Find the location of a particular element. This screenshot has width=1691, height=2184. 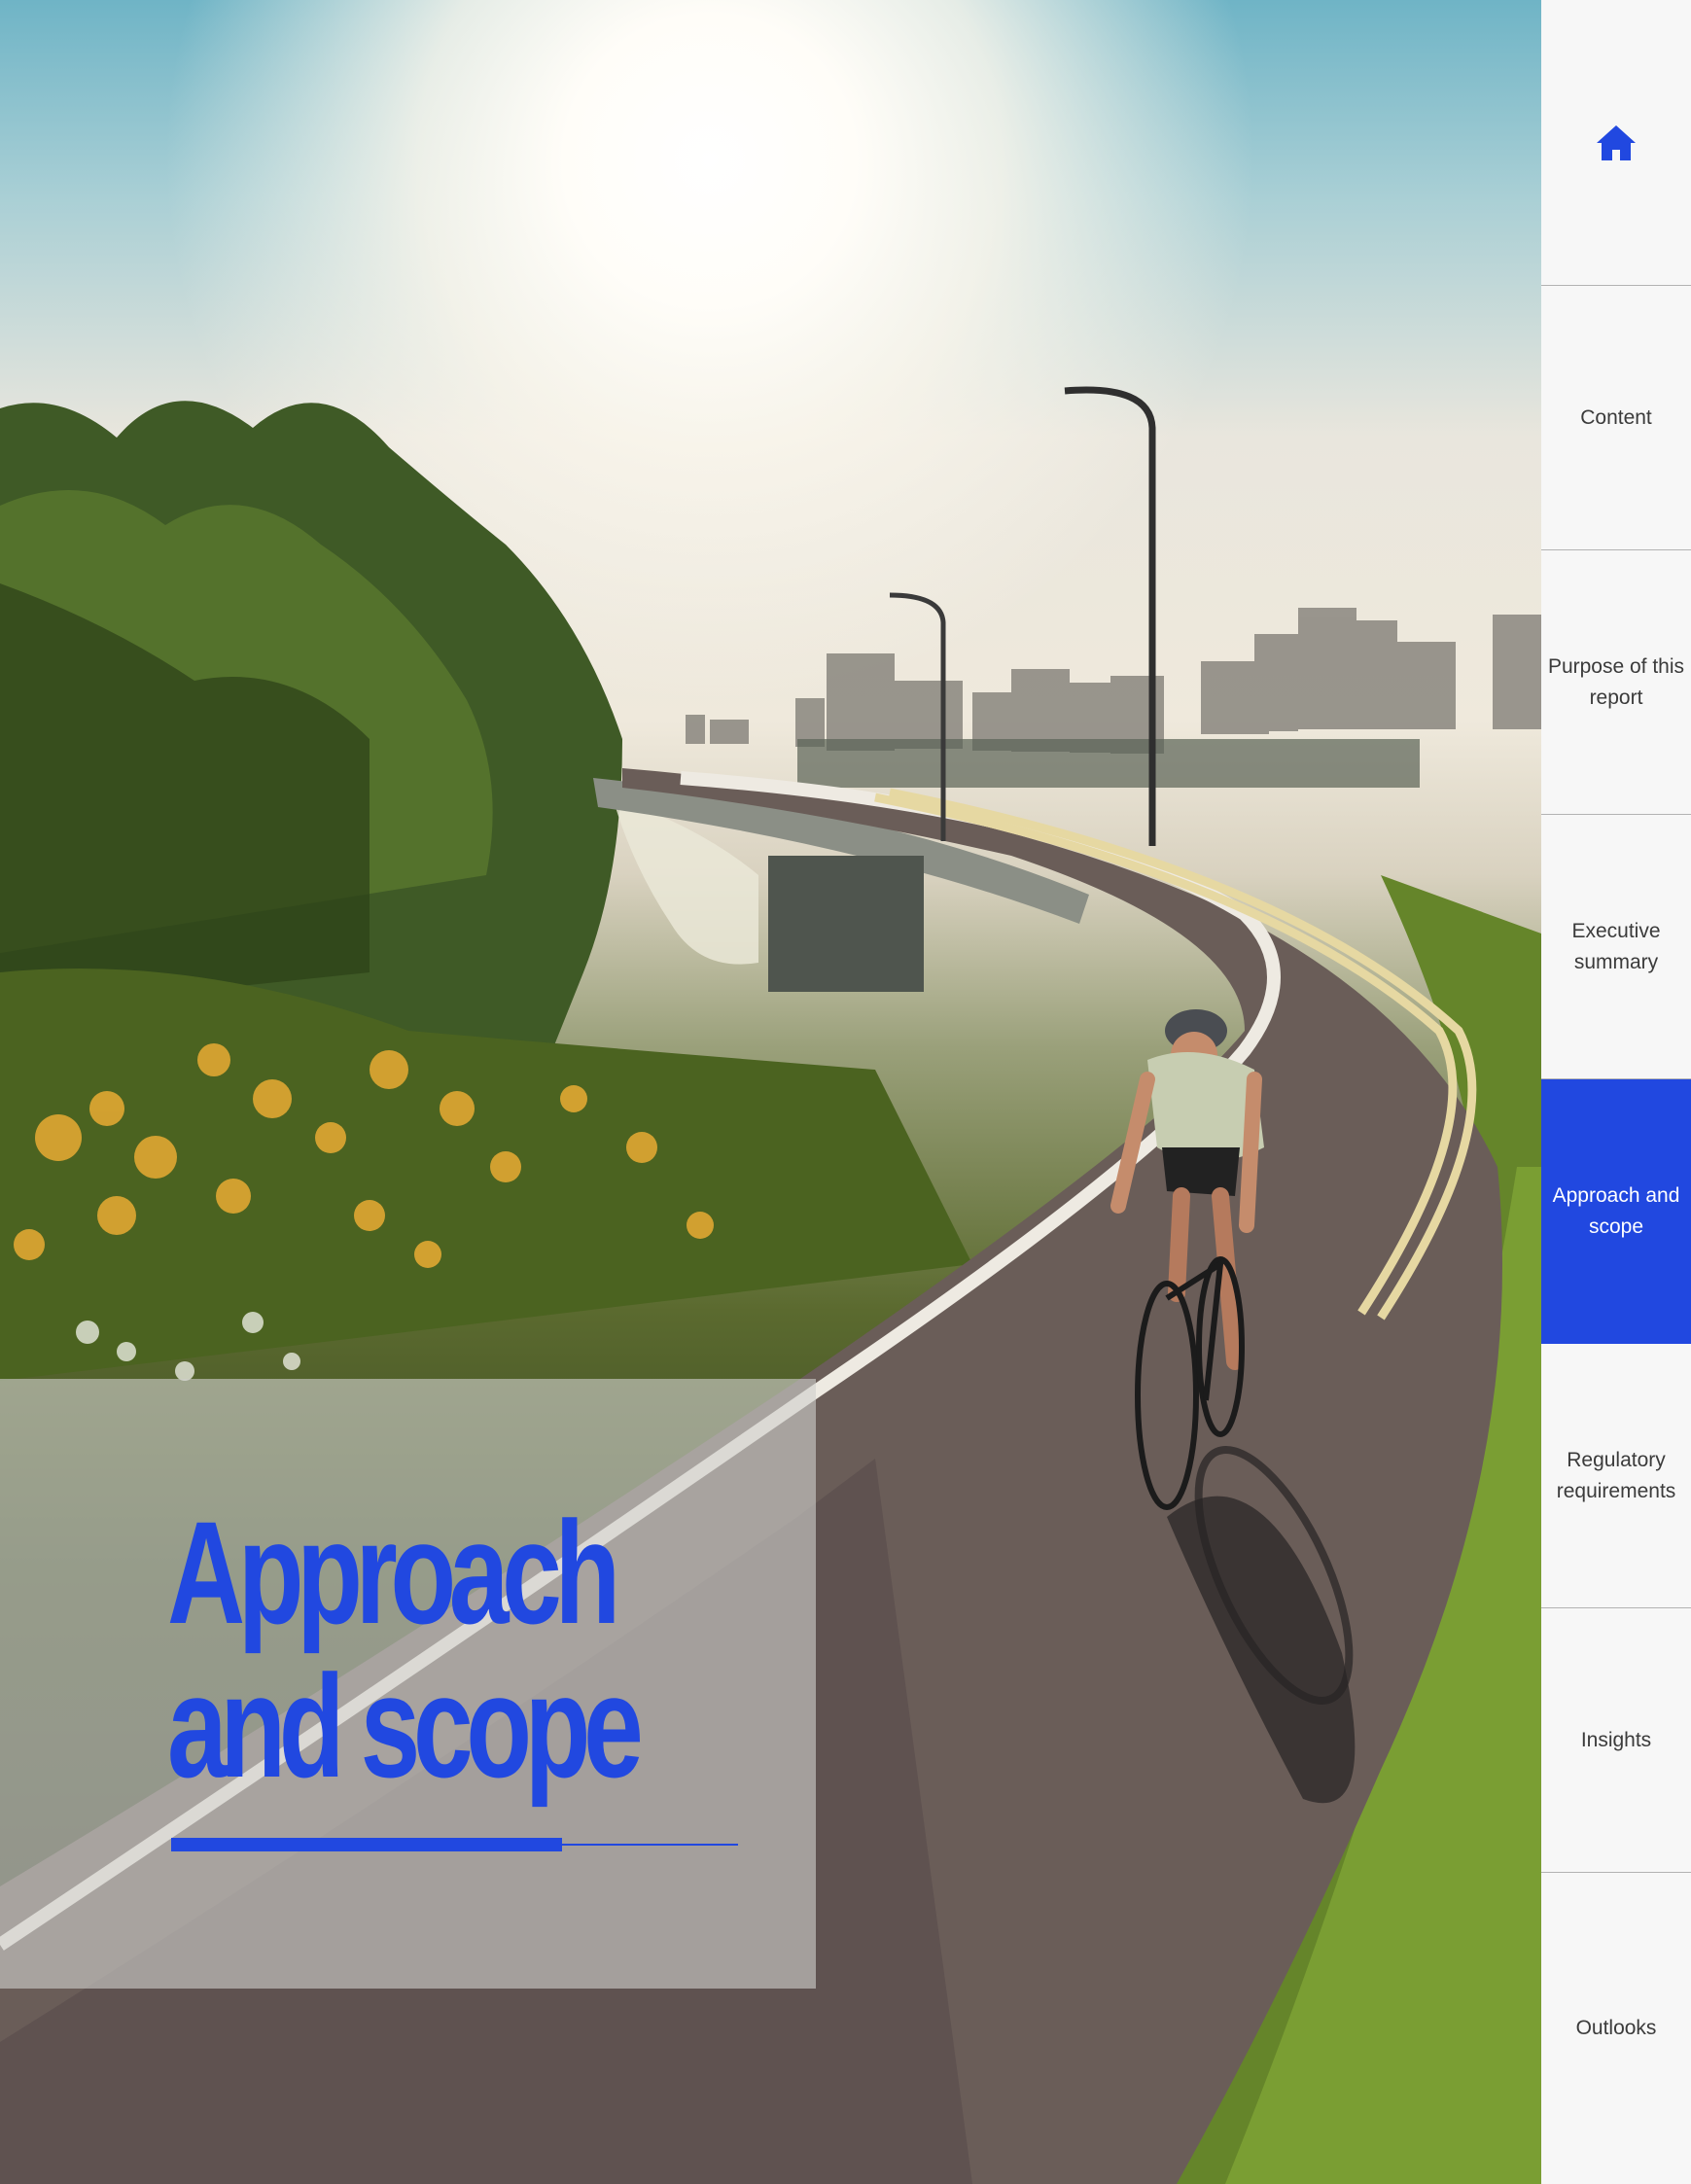

nav-item-approach-and-scope: Approach and scope is located at coordinates (1616, 1211).